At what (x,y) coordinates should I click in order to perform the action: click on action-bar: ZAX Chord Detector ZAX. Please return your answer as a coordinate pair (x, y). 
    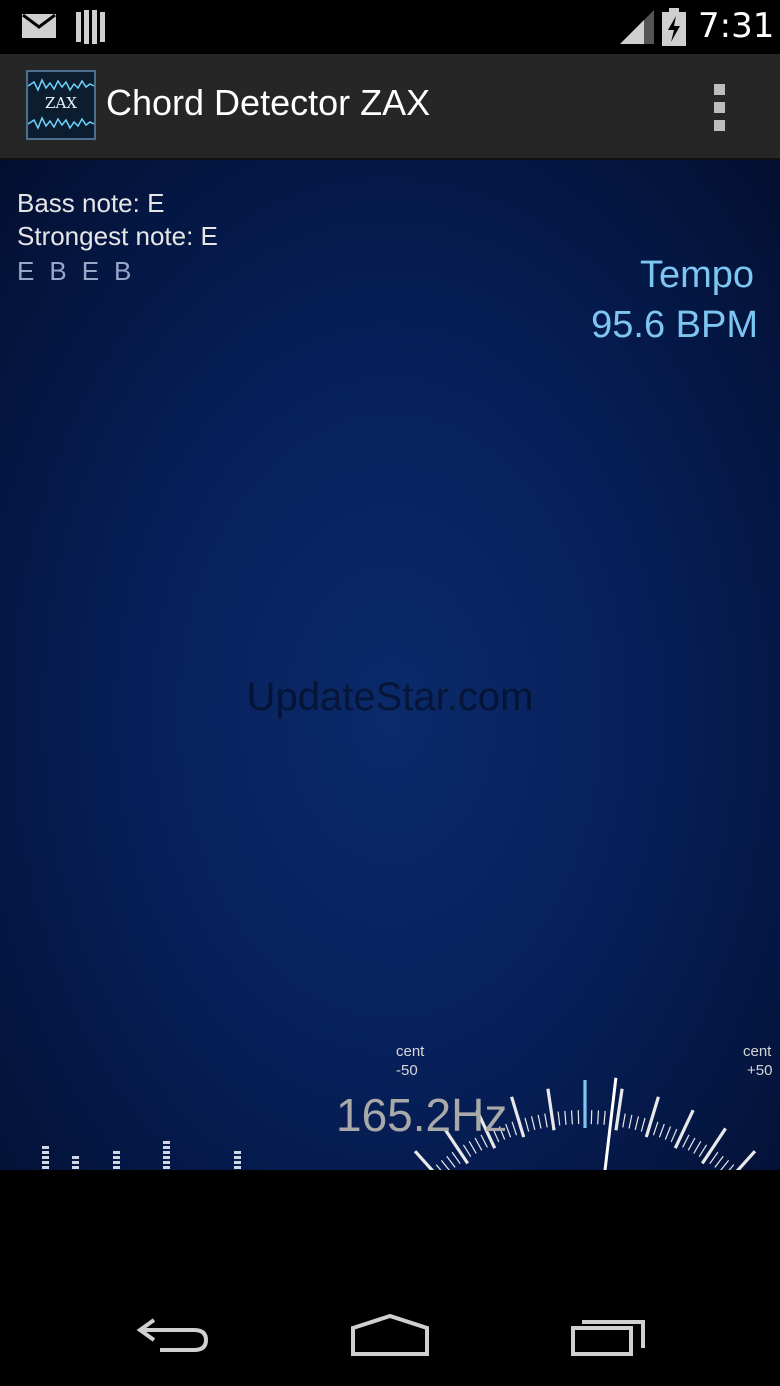
    Looking at the image, I should click on (390, 107).